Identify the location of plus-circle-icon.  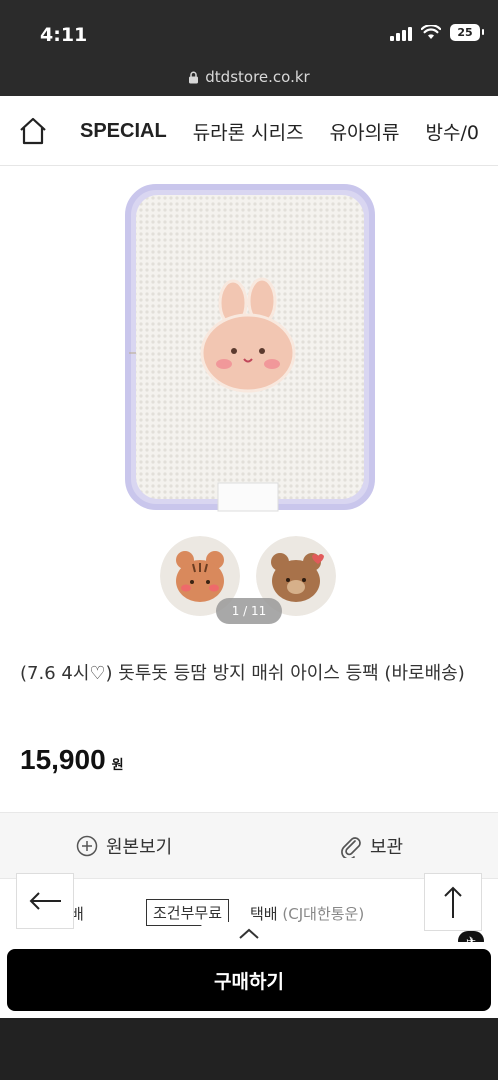
(87, 846).